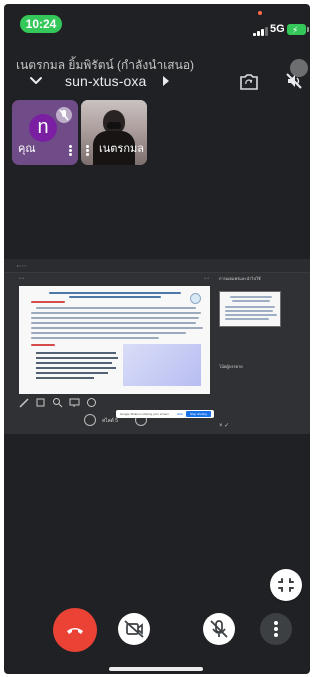  Describe the element at coordinates (24, 402) in the screenshot. I see `pen-icon` at that location.